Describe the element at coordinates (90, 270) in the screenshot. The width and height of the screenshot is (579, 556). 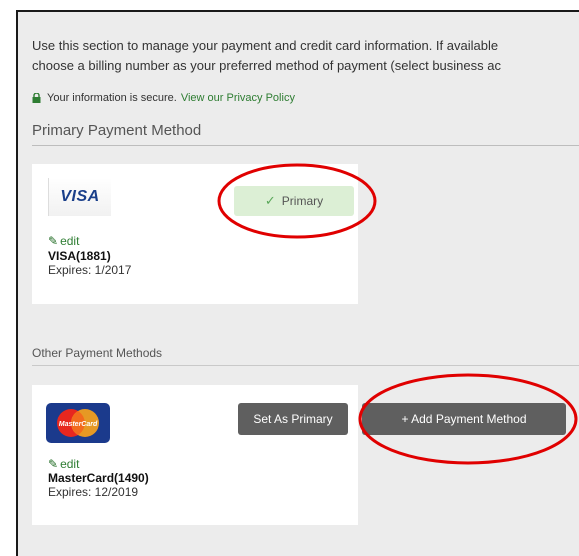
I see `card-expiry: Expires: 1/2017` at that location.